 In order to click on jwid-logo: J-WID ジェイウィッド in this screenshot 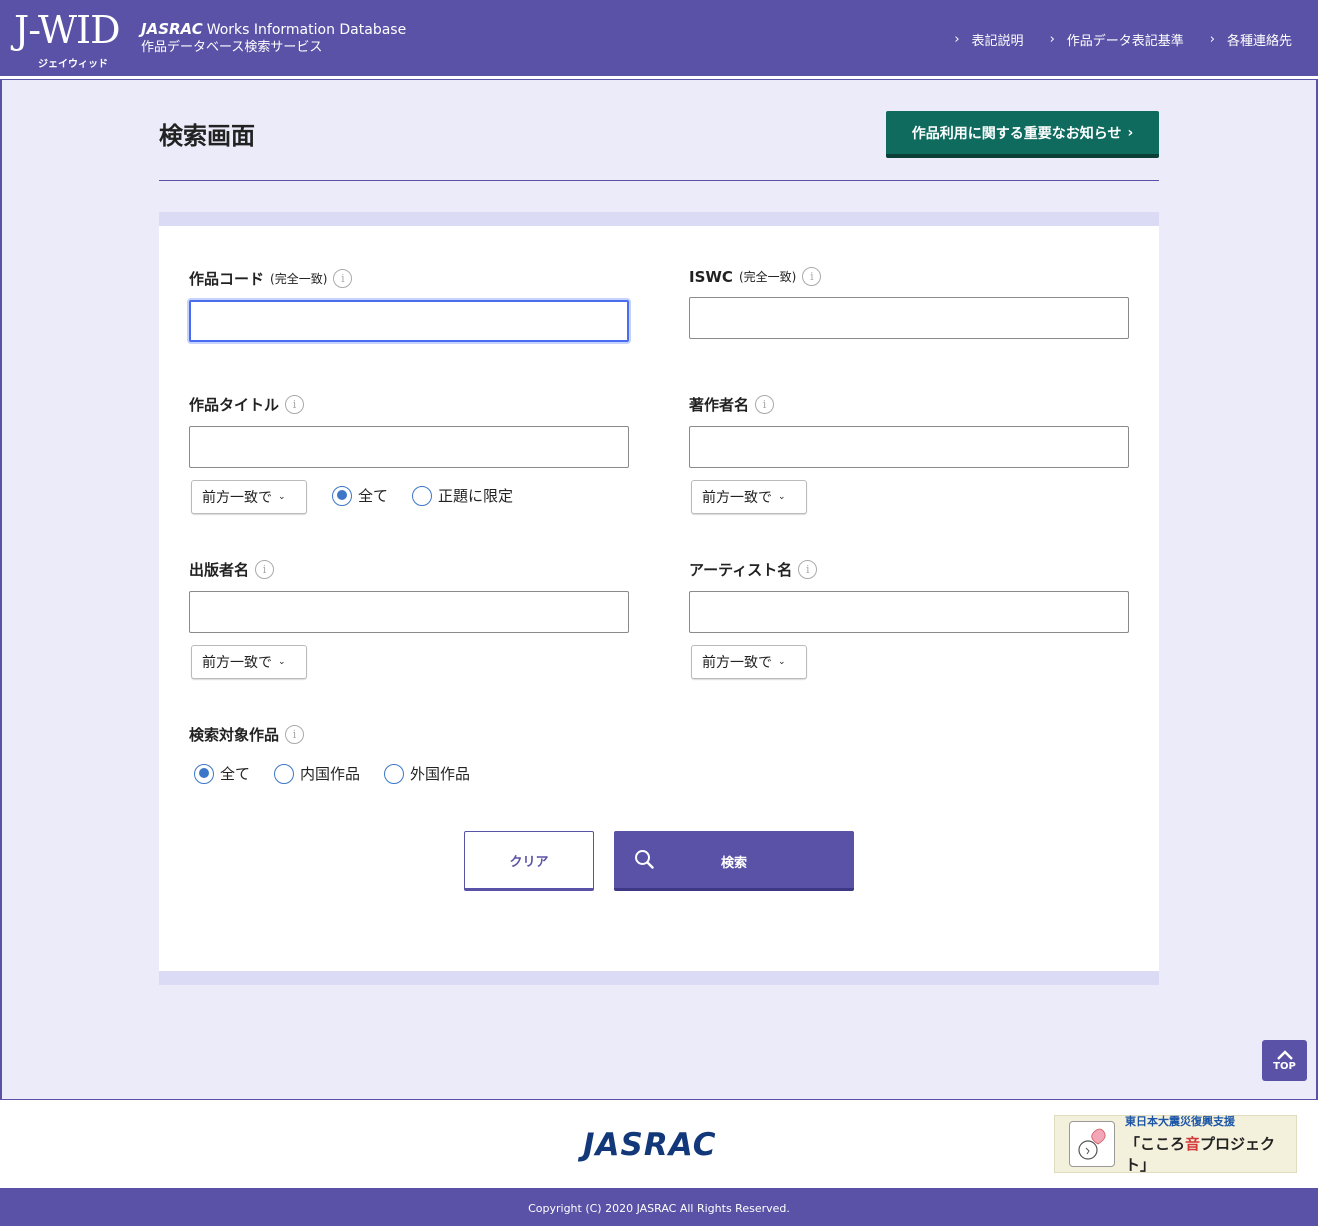, I will do `click(70, 39)`.